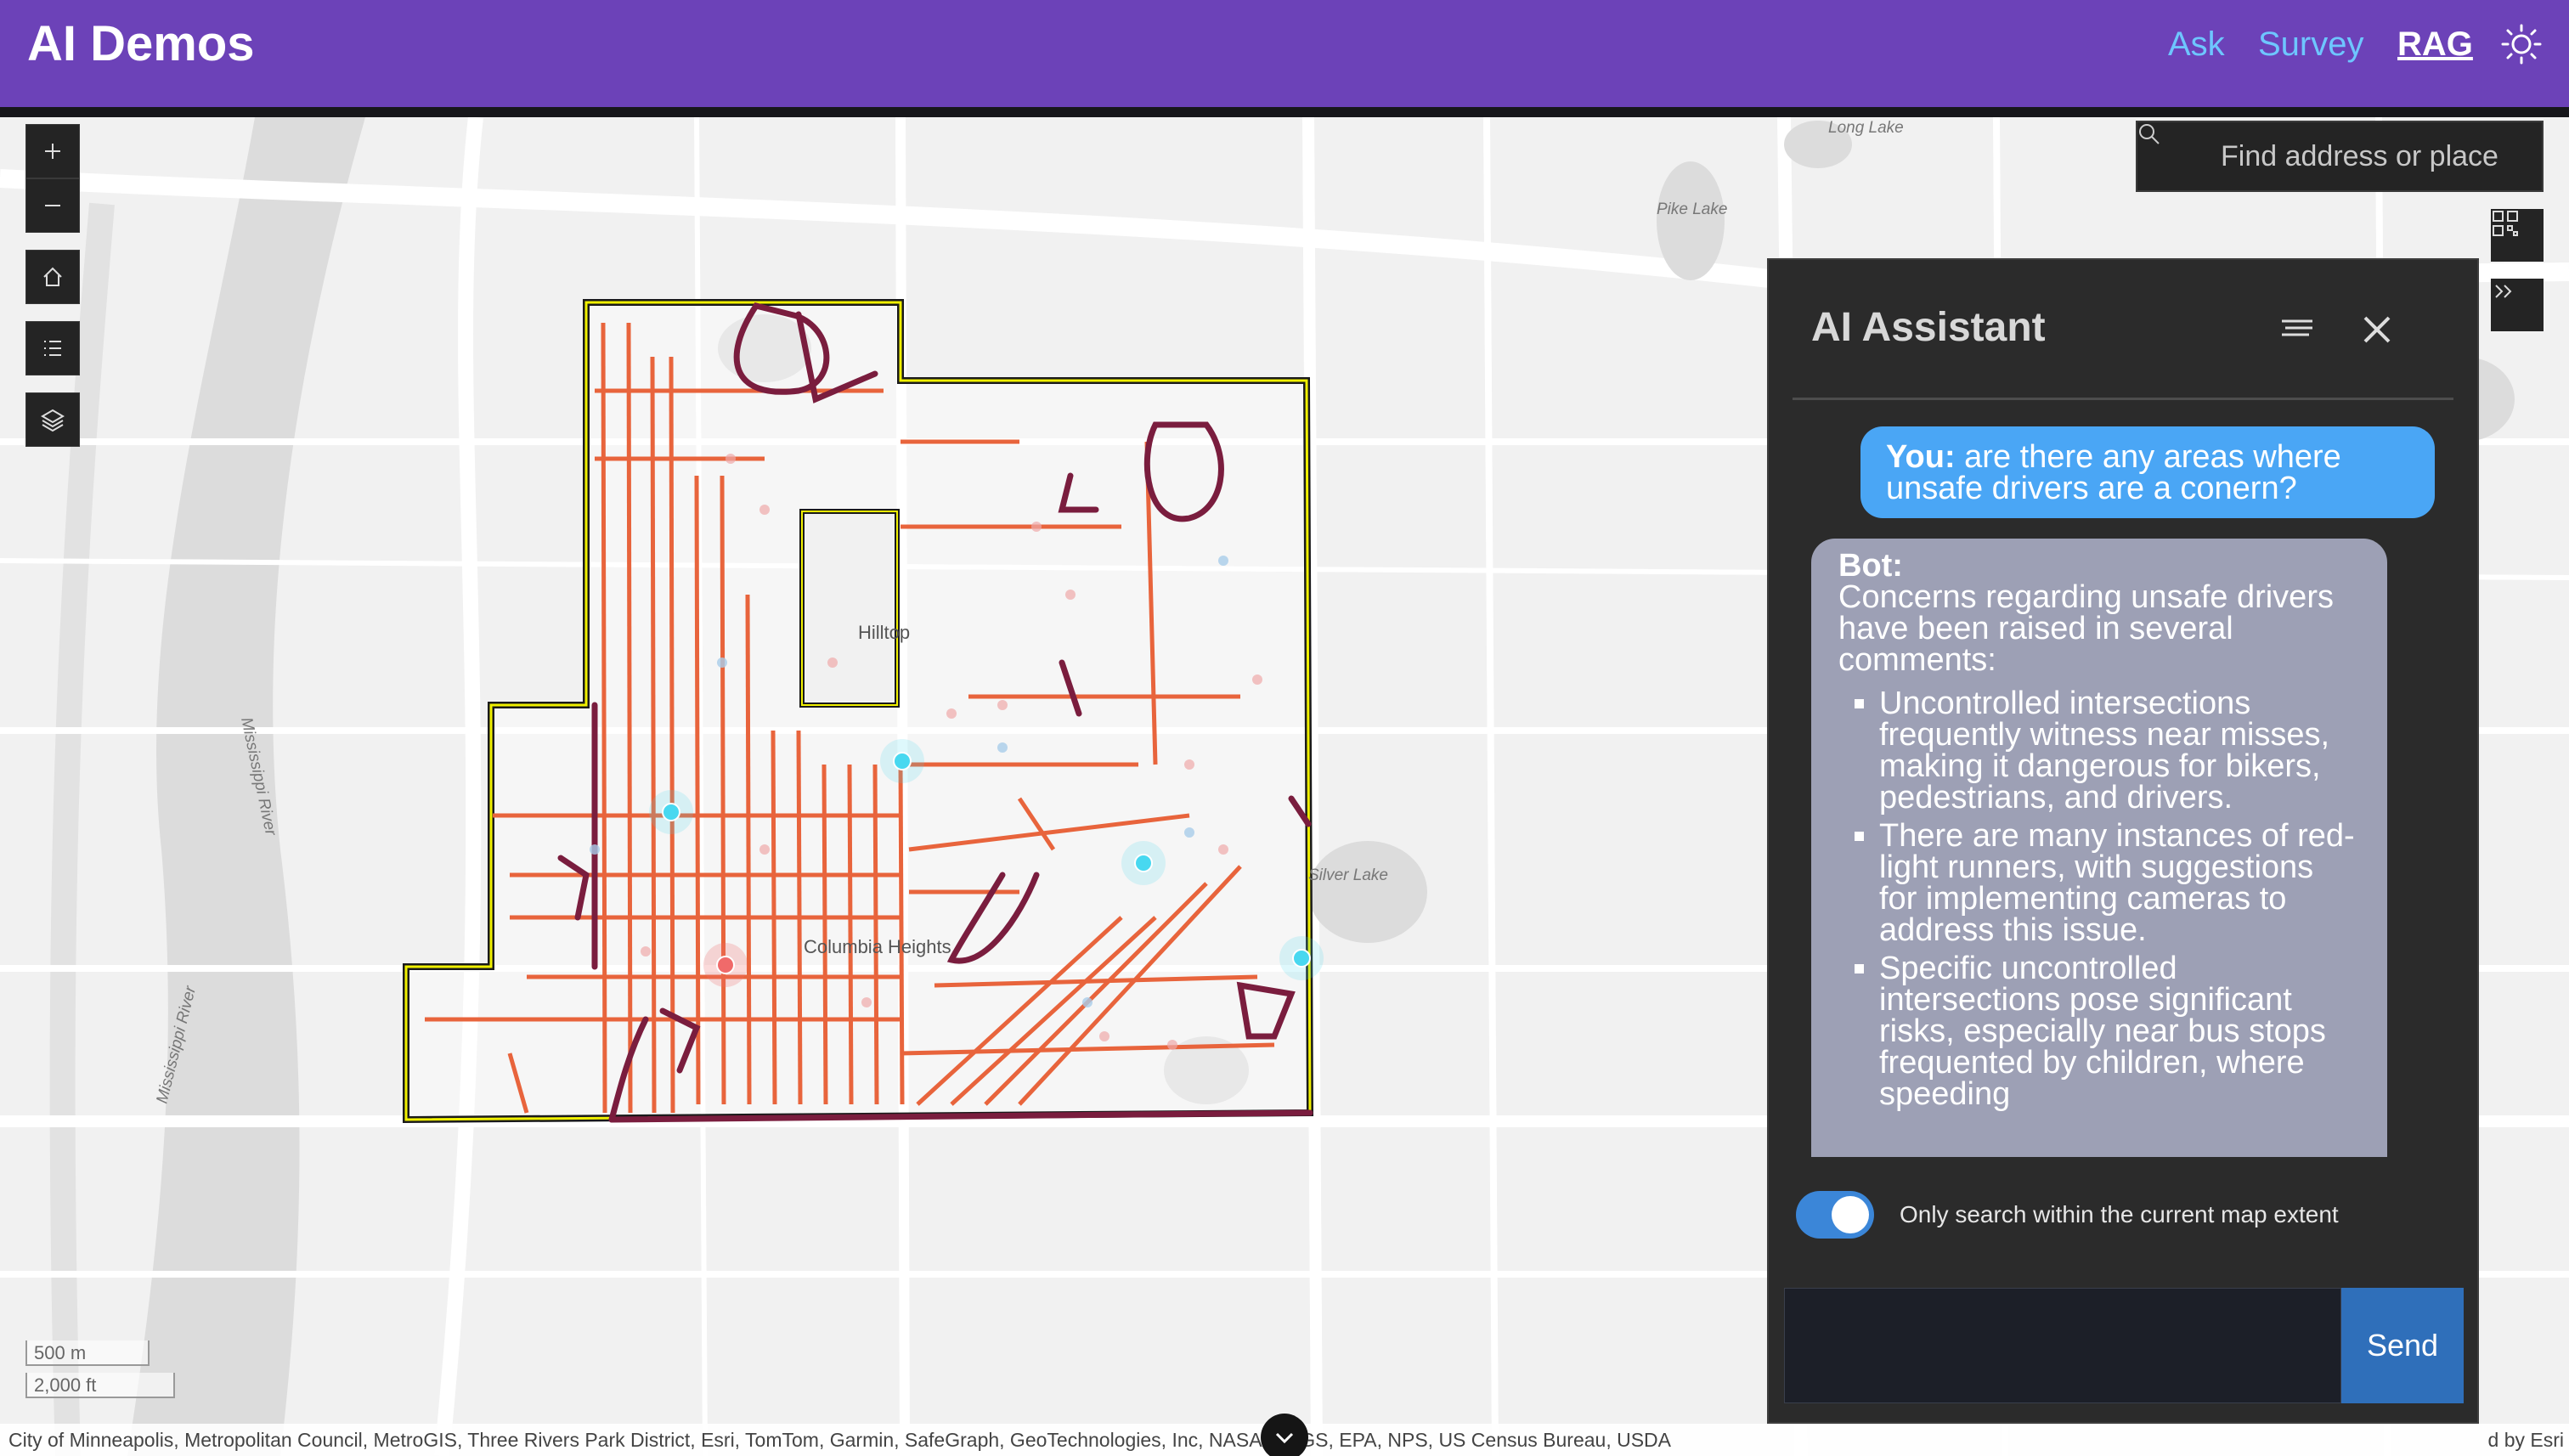  I want to click on scale-bar-imperial: 2,000 ft, so click(100, 1386).